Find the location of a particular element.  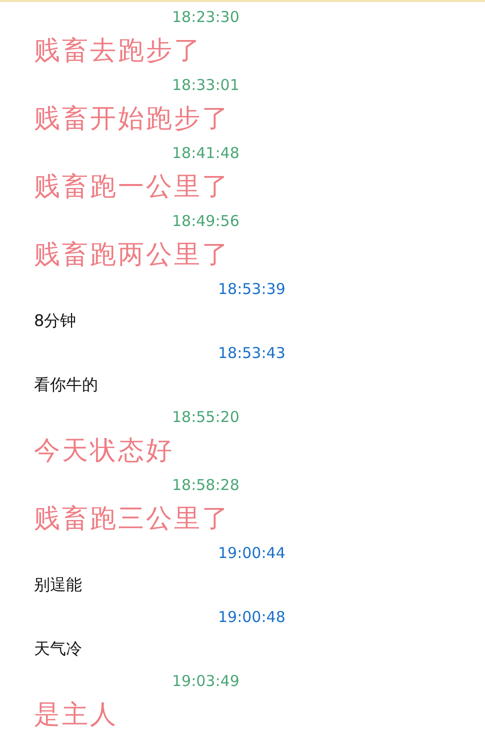

message-text: 今天状态好 is located at coordinates (104, 451).